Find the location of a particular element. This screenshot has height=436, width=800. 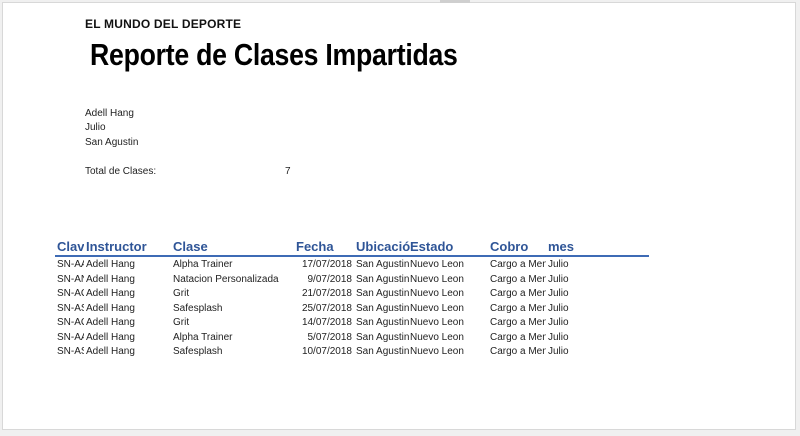

cell-fecha: 21/07/2018 is located at coordinates (326, 293).